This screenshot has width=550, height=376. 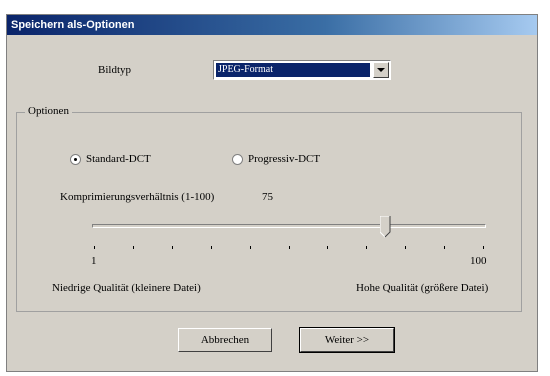 What do you see at coordinates (284, 159) in the screenshot?
I see `progressive-dct-label: Progressiv-DCT` at bounding box center [284, 159].